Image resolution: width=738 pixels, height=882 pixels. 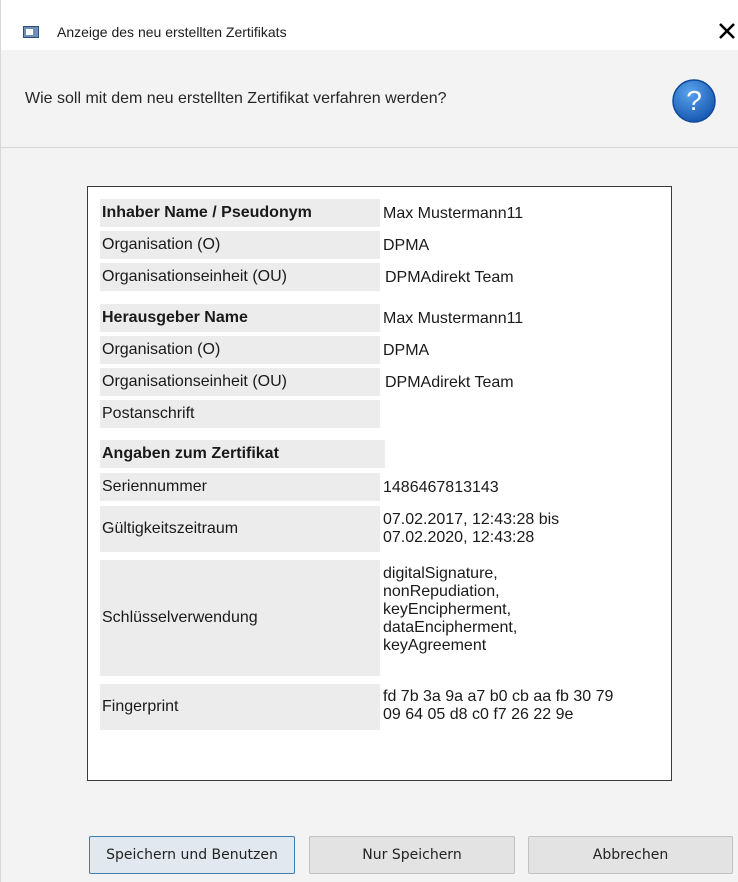 I want to click on issuer-heading: Herausgeber Name, so click(x=240, y=318).